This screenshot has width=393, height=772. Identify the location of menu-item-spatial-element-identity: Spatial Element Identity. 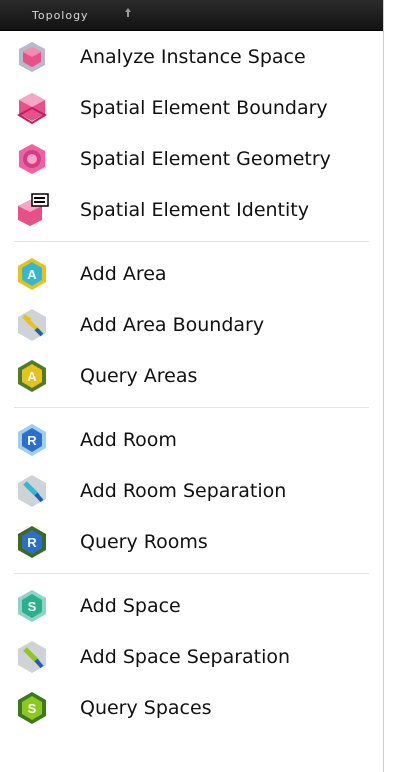
(191, 209).